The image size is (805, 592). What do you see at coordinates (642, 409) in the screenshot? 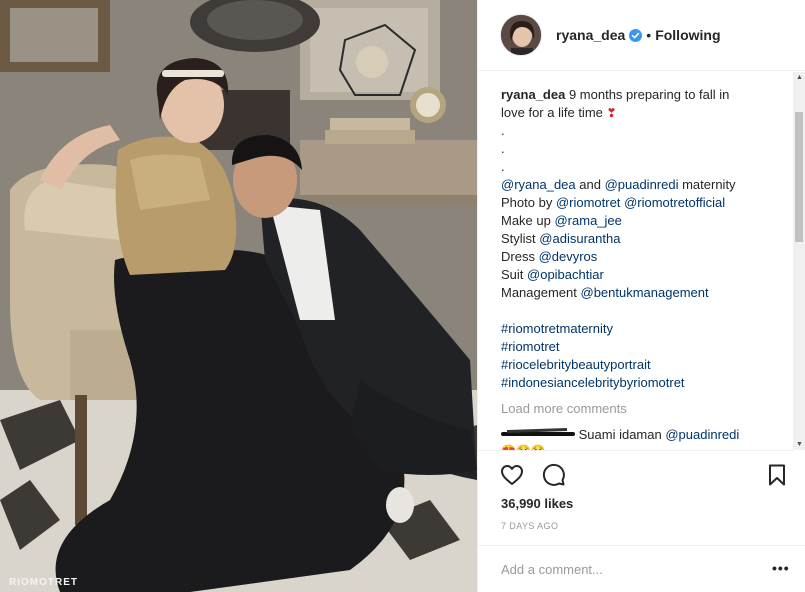
I see `load-more-comments-button: Load more comments` at bounding box center [642, 409].